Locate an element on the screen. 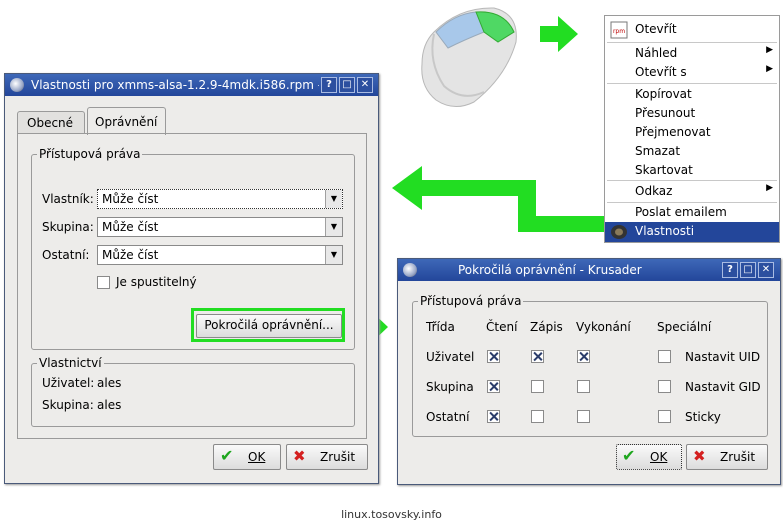  group-title: Přístupová práva is located at coordinates (471, 301).